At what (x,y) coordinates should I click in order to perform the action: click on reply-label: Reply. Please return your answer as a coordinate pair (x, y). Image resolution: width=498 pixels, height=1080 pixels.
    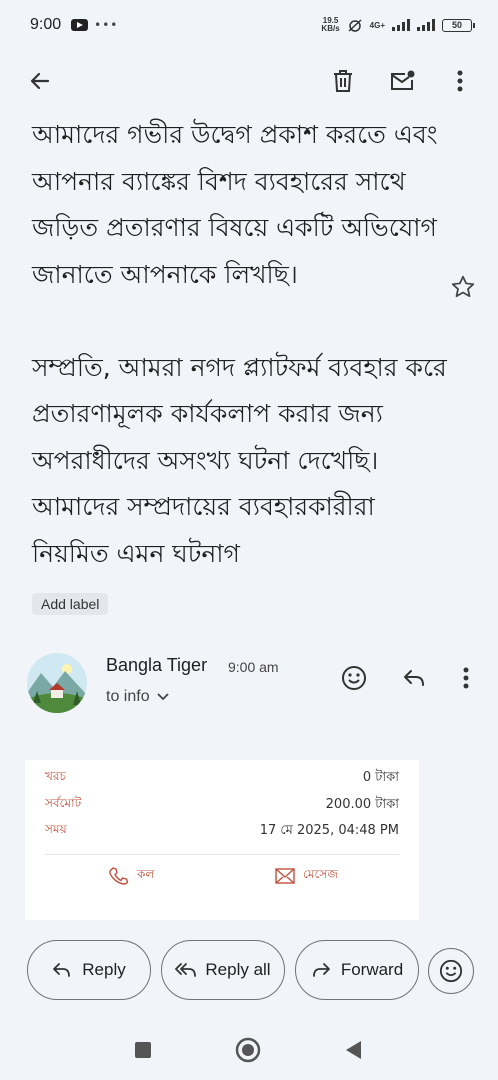
    Looking at the image, I should click on (104, 969).